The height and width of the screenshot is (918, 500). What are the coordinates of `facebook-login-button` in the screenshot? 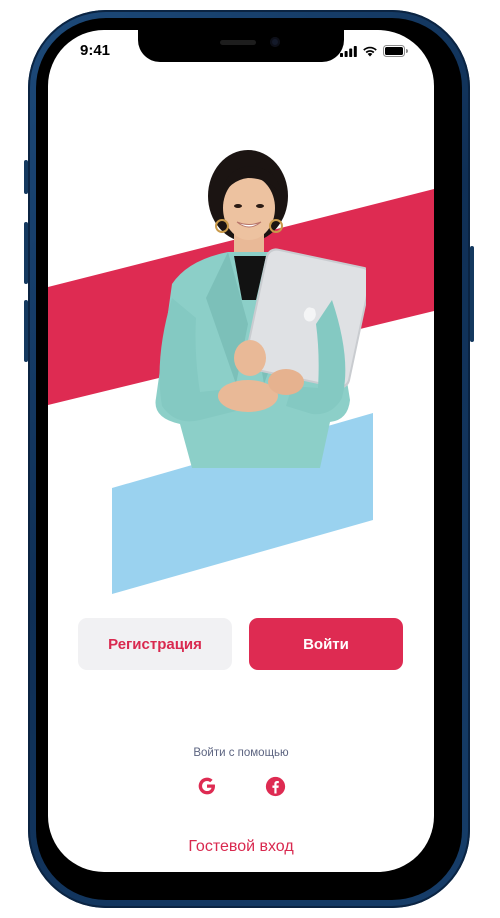 It's located at (275, 786).